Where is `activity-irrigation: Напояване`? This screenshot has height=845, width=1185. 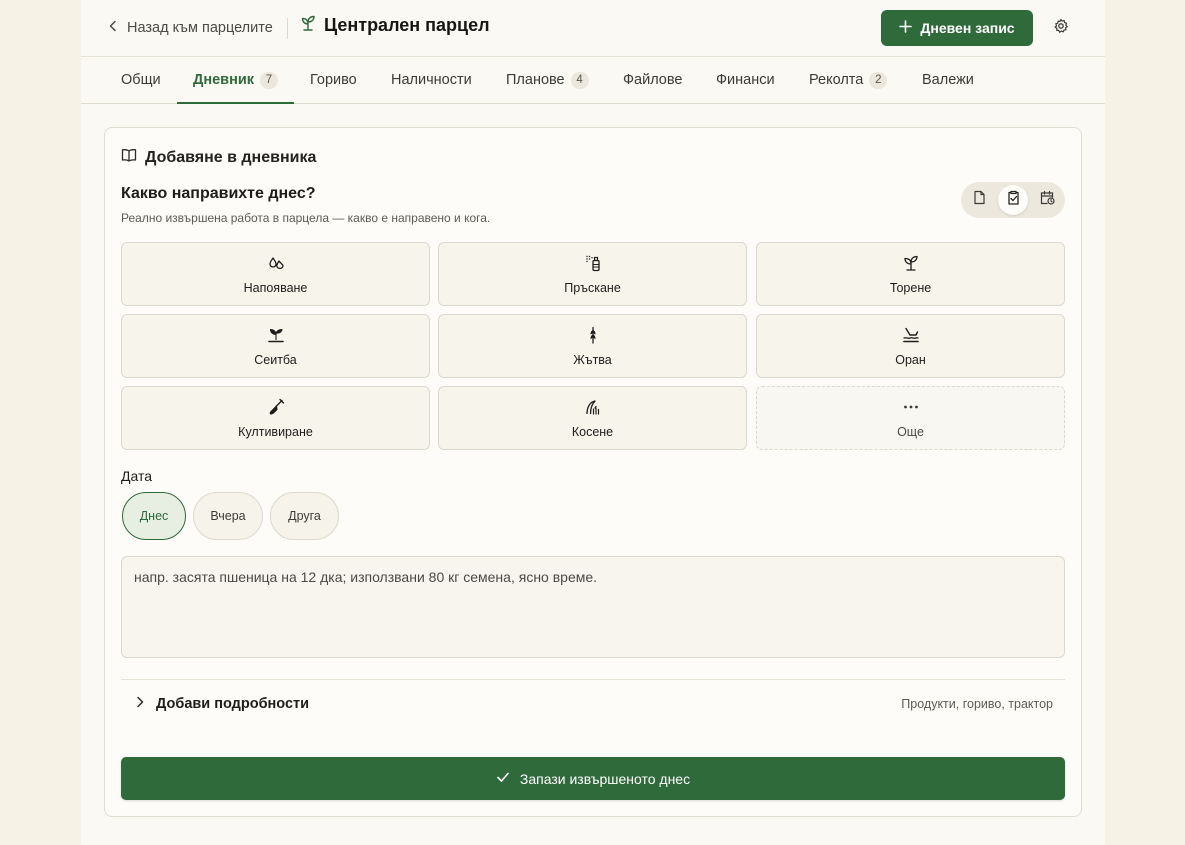 activity-irrigation: Напояване is located at coordinates (275, 274).